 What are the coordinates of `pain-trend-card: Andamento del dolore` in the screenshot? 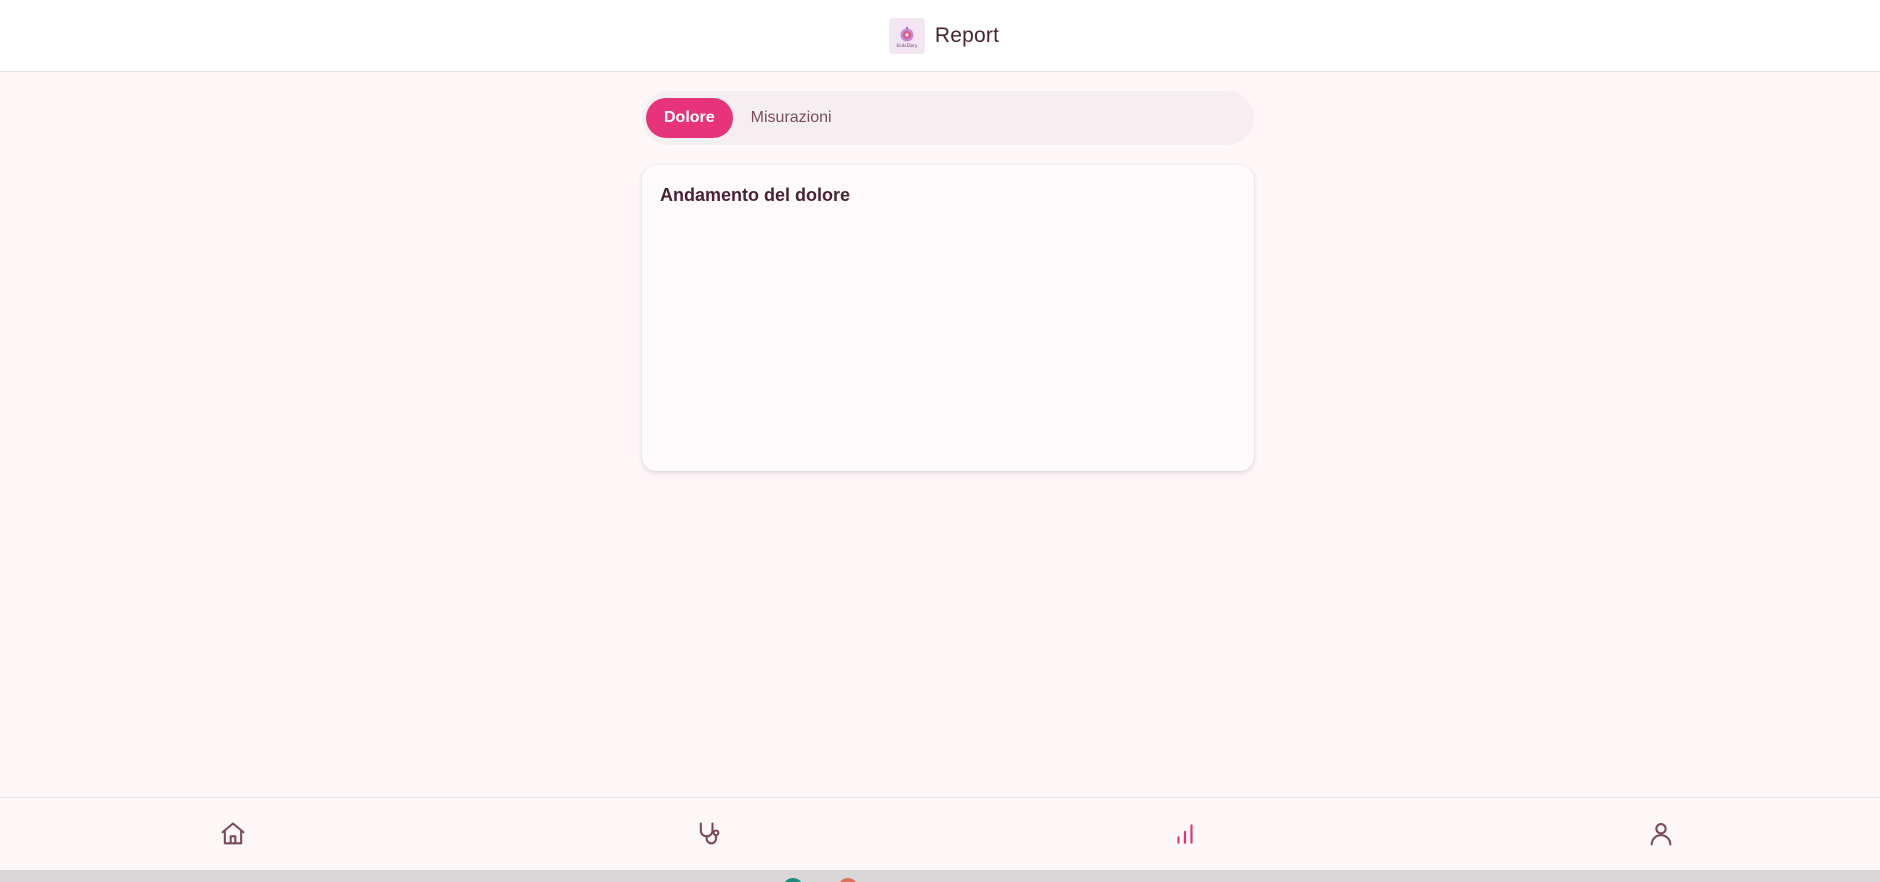 It's located at (948, 318).